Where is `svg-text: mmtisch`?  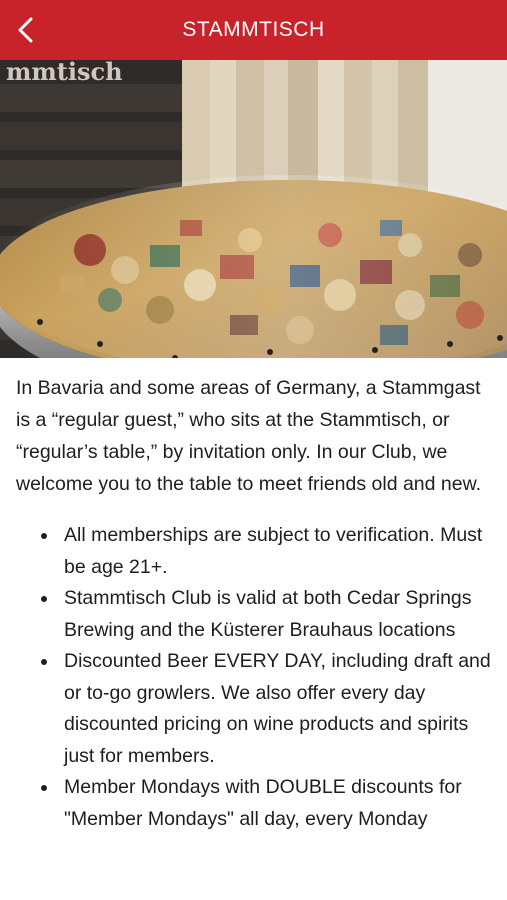 svg-text: mmtisch is located at coordinates (64, 73).